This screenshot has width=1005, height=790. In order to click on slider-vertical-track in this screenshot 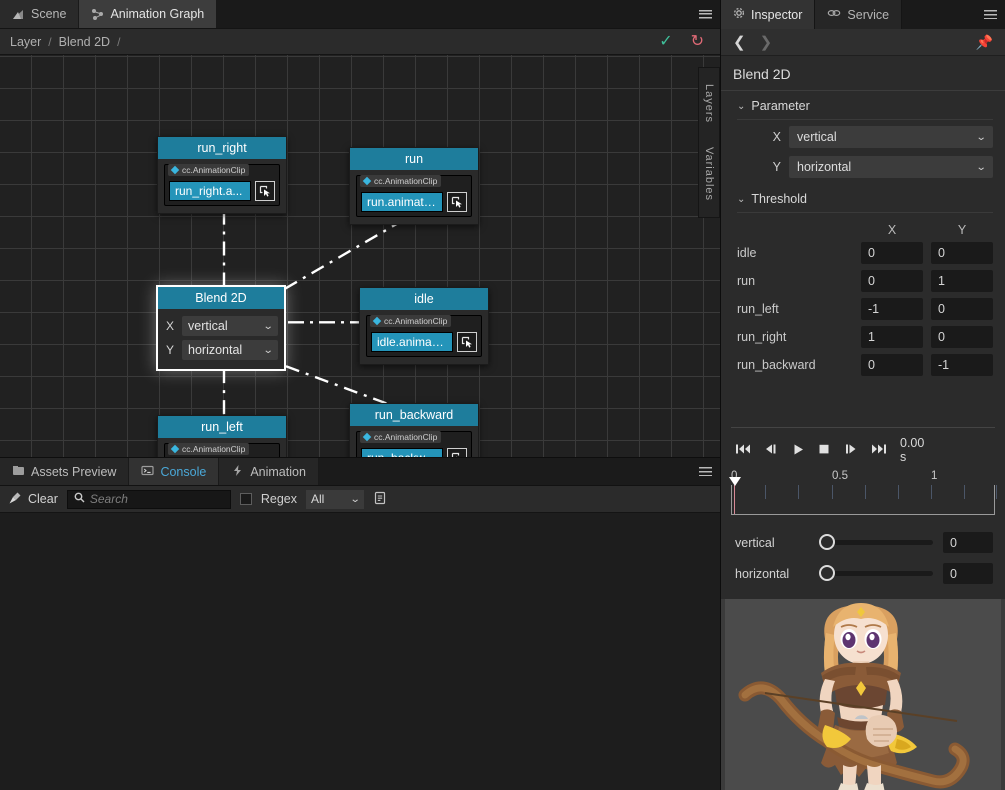, I will do `click(876, 542)`.